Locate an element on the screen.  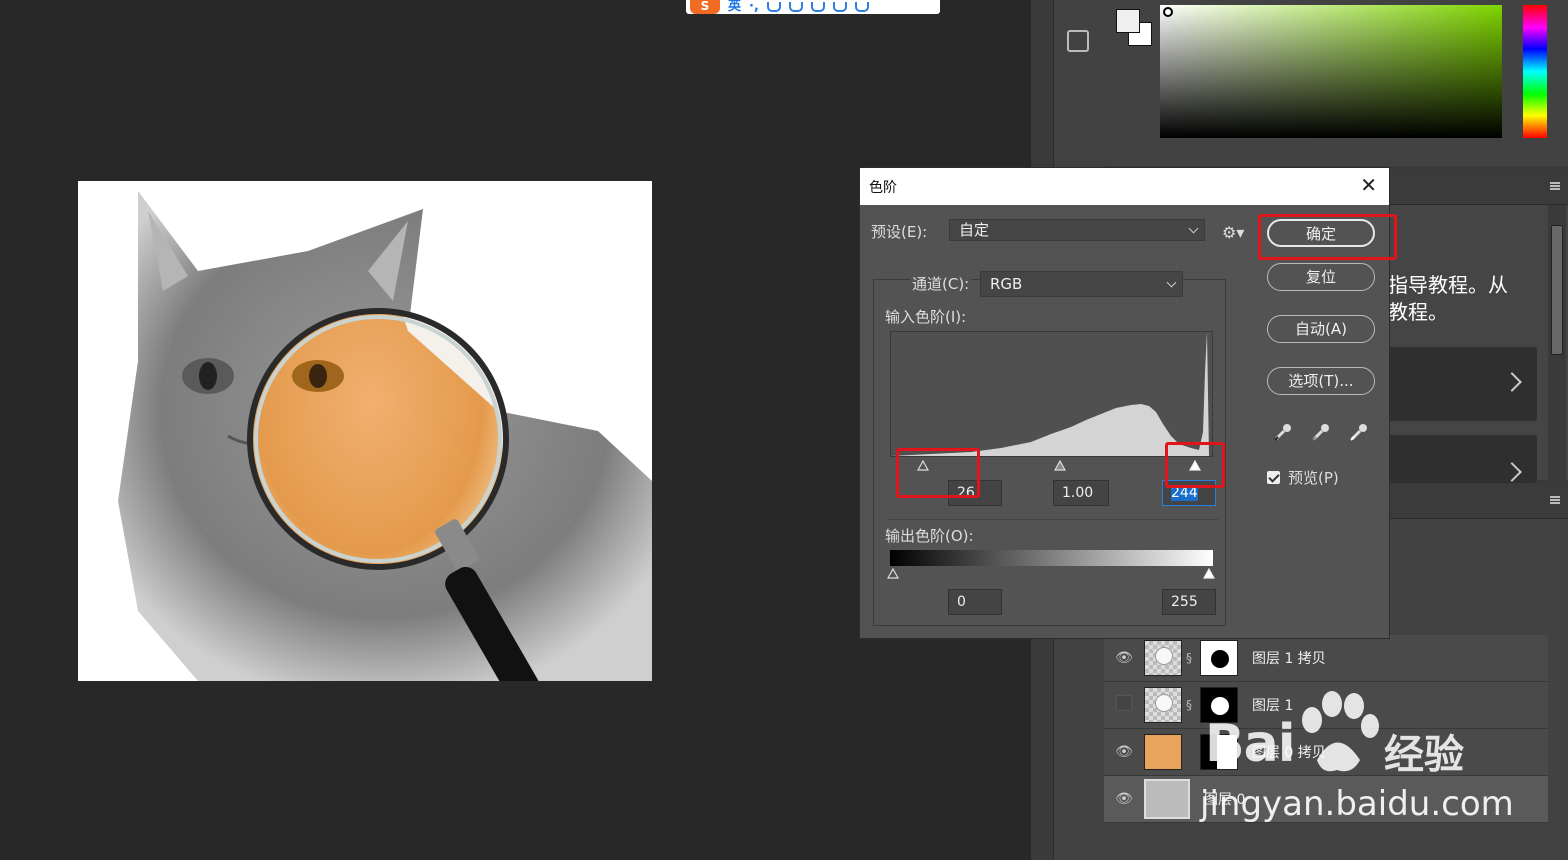
skin-icon is located at coordinates (839, 7).